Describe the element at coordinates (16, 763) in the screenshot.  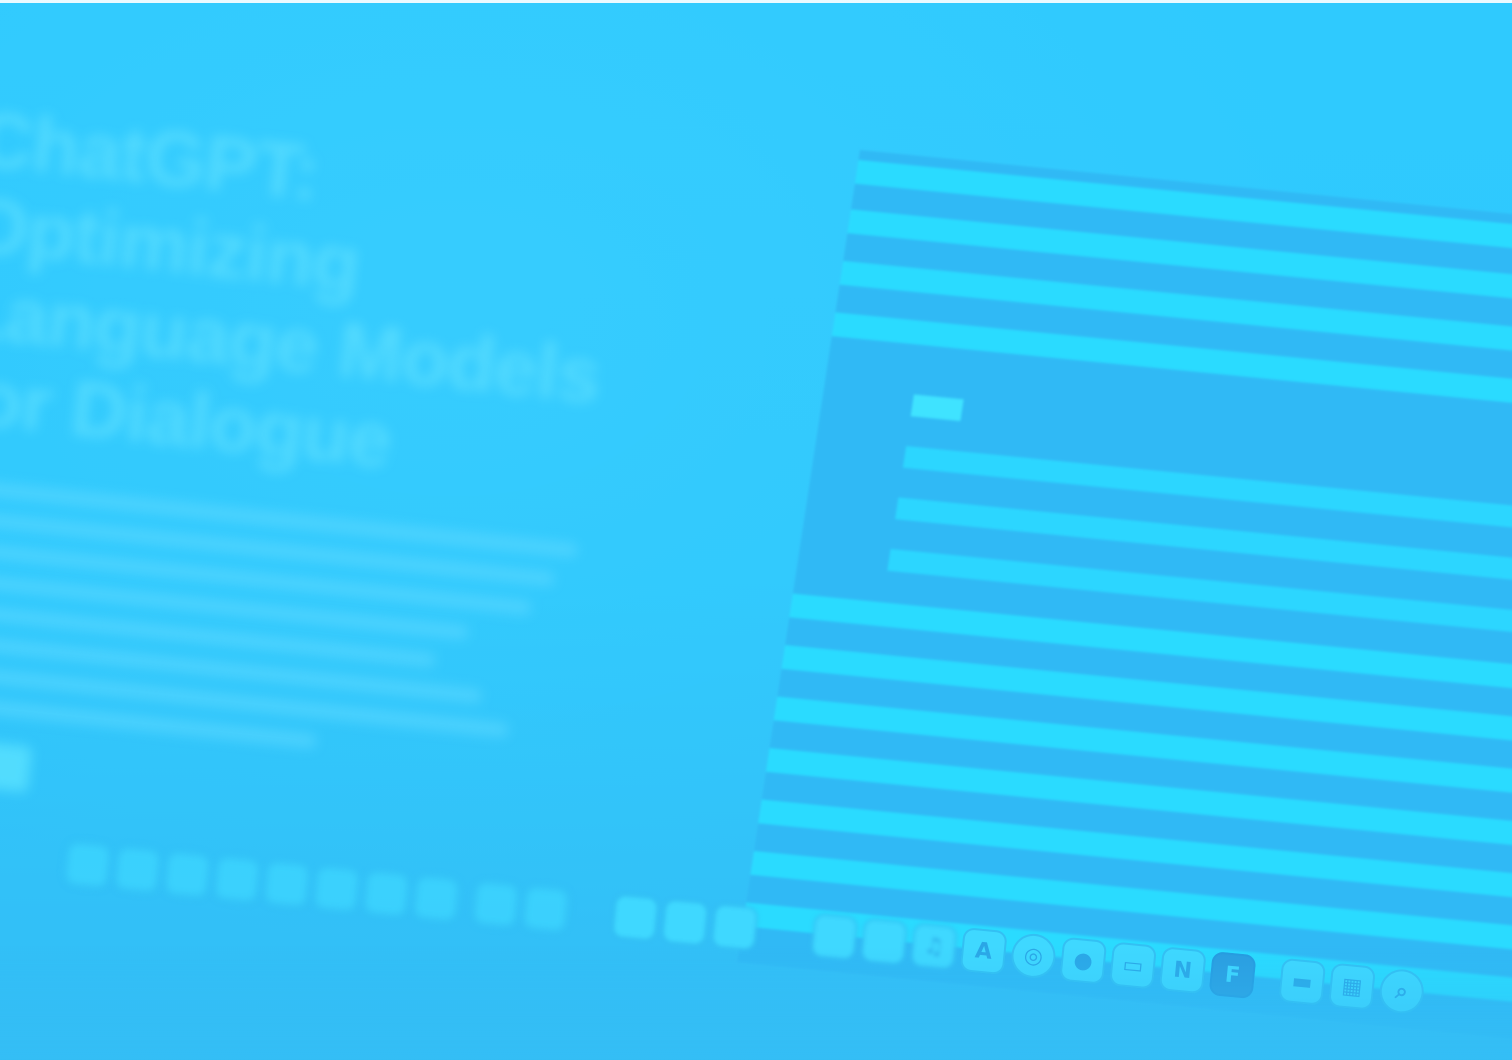
I see `article-cta-button` at that location.